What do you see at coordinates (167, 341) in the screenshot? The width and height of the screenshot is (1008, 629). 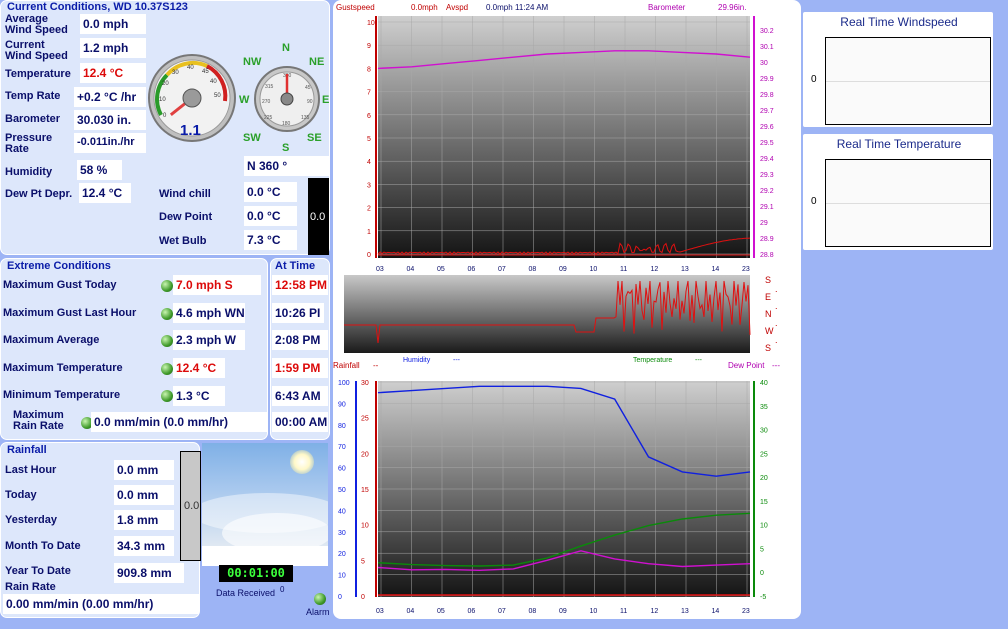 I see `max-average-indicator` at bounding box center [167, 341].